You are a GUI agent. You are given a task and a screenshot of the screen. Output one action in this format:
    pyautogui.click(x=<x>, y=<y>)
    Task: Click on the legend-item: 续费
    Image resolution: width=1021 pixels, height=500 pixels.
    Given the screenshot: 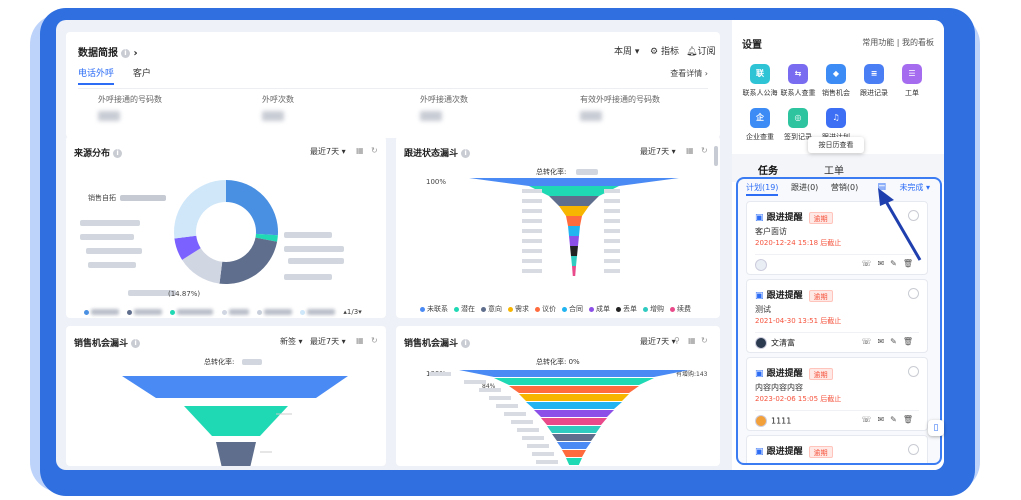 What is the action you would take?
    pyautogui.click(x=680, y=309)
    